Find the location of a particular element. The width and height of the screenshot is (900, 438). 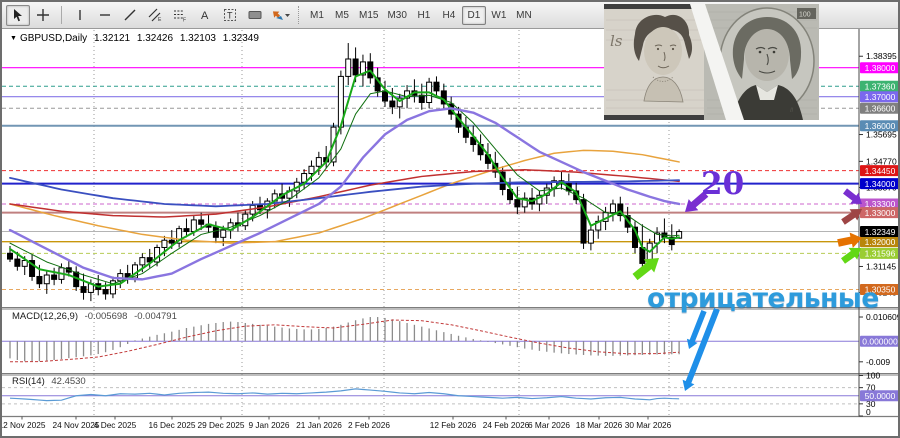

timeframe-m1: M1 is located at coordinates (317, 15).